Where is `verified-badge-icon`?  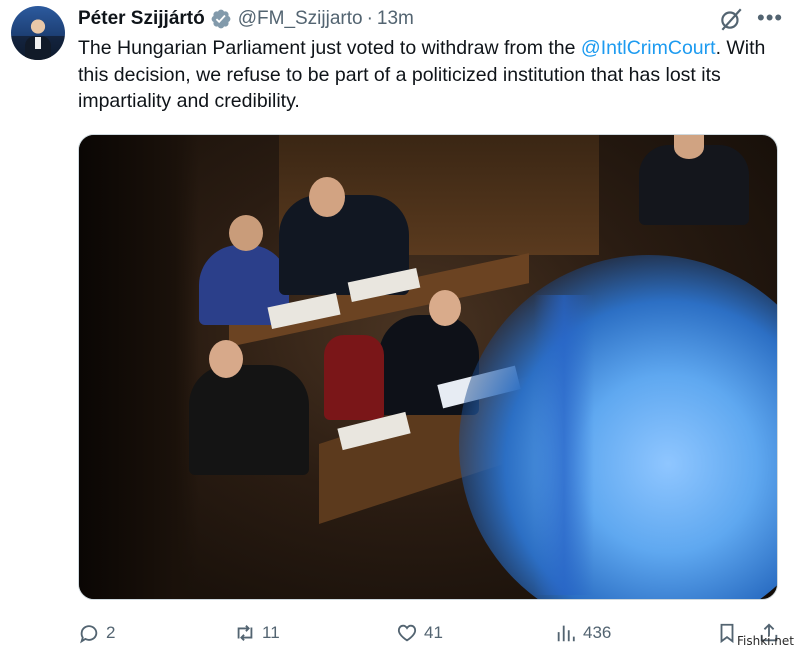
verified-badge-icon is located at coordinates (221, 19).